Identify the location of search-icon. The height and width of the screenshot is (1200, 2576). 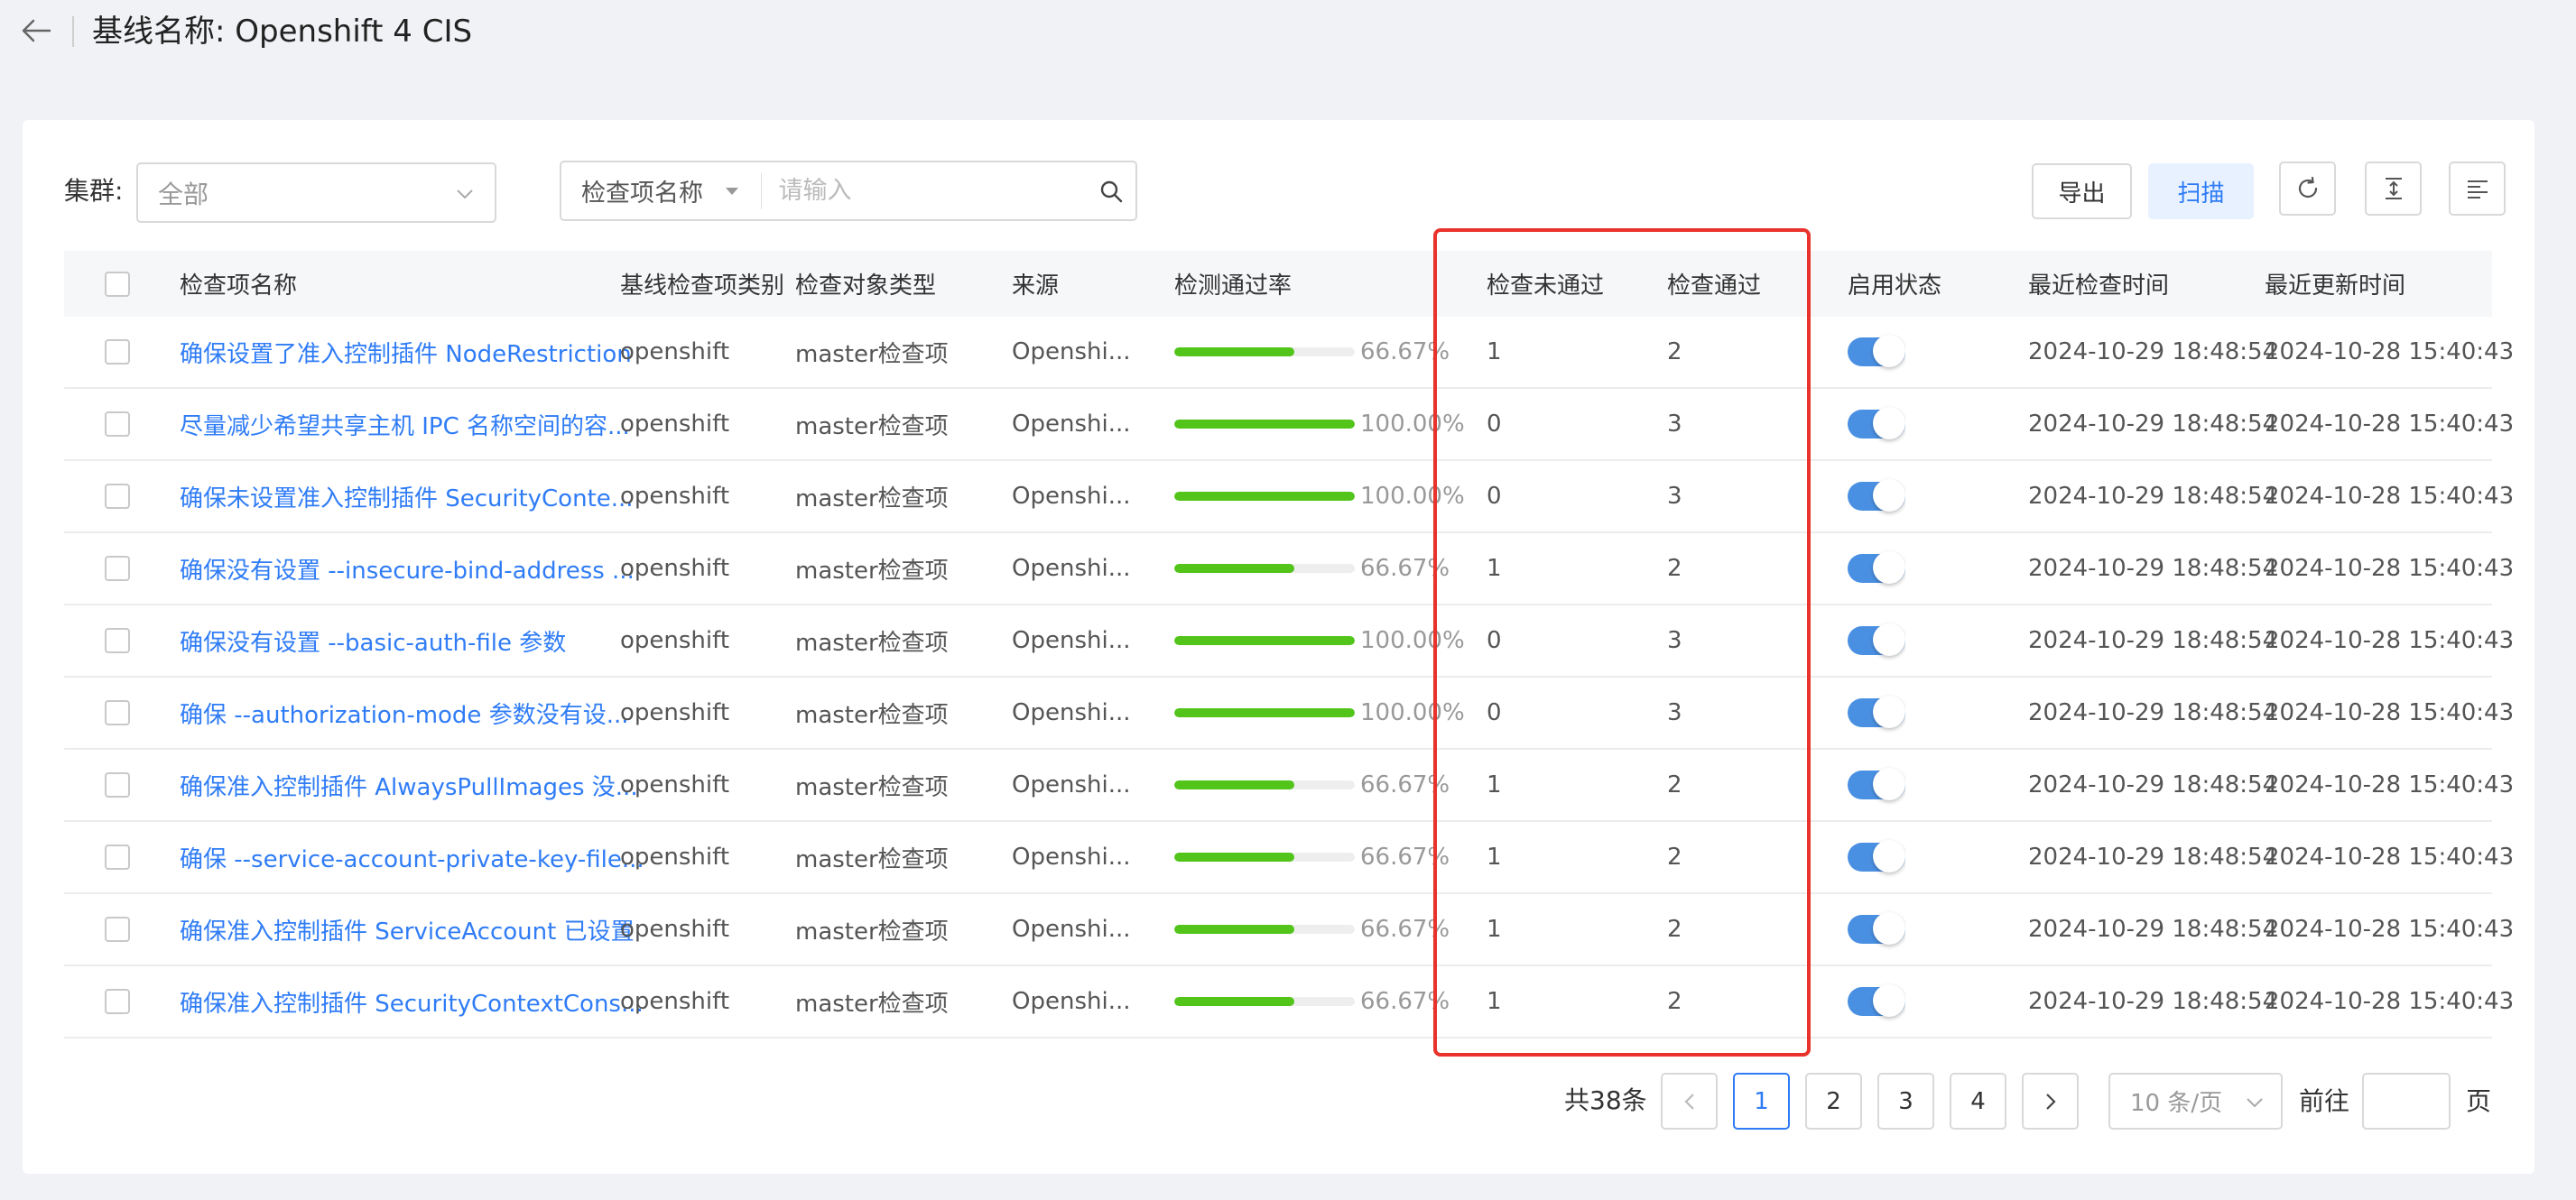
(1111, 190).